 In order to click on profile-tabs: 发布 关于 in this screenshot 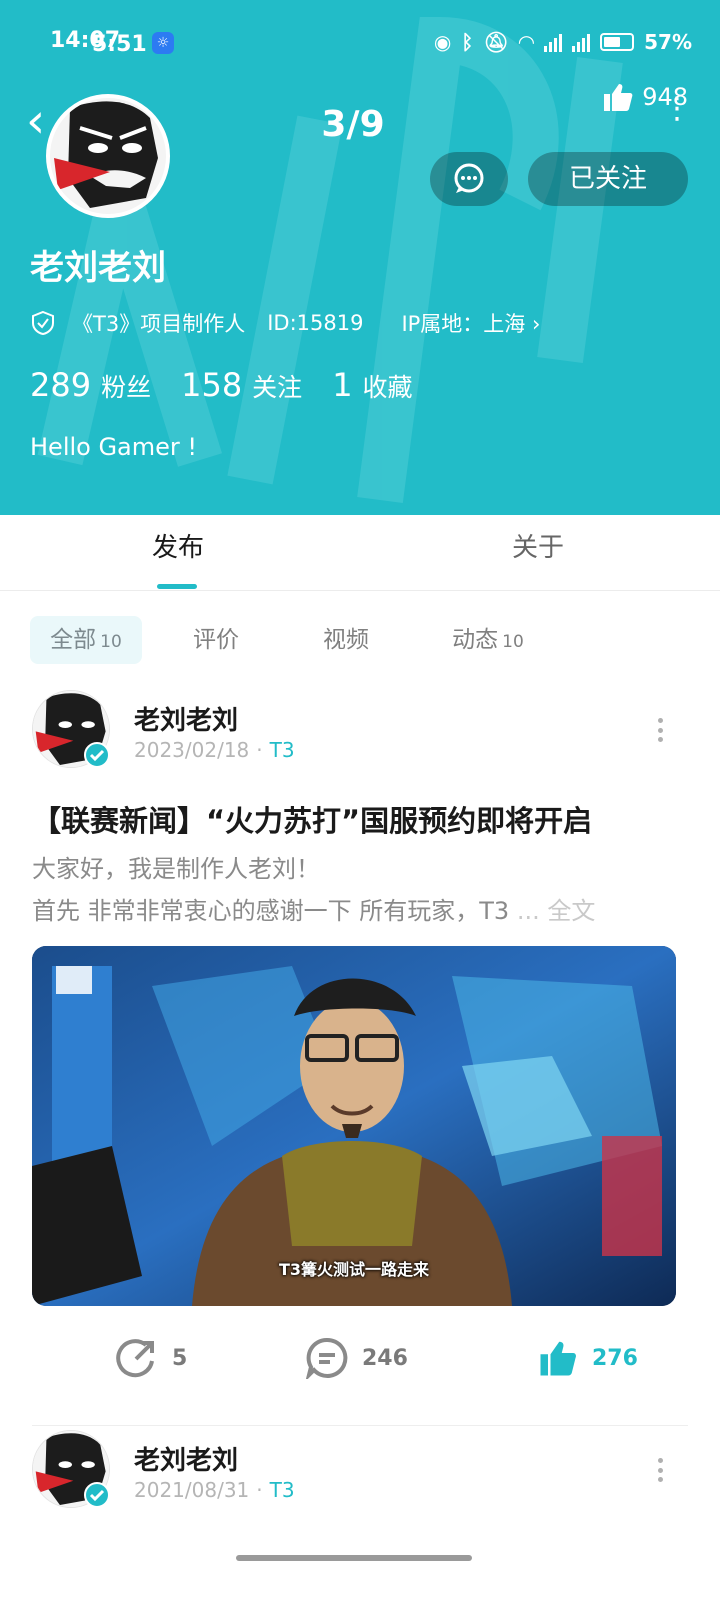, I will do `click(360, 553)`.